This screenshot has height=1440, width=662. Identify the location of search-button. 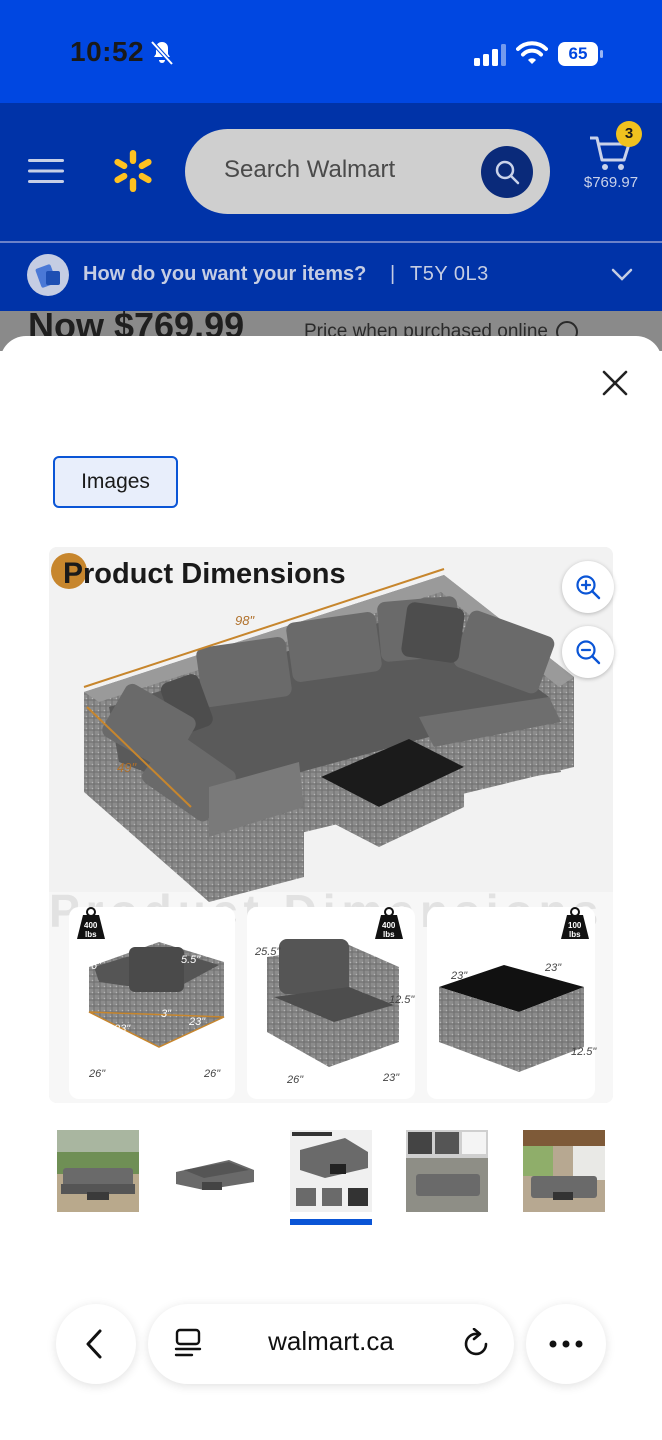
(507, 172).